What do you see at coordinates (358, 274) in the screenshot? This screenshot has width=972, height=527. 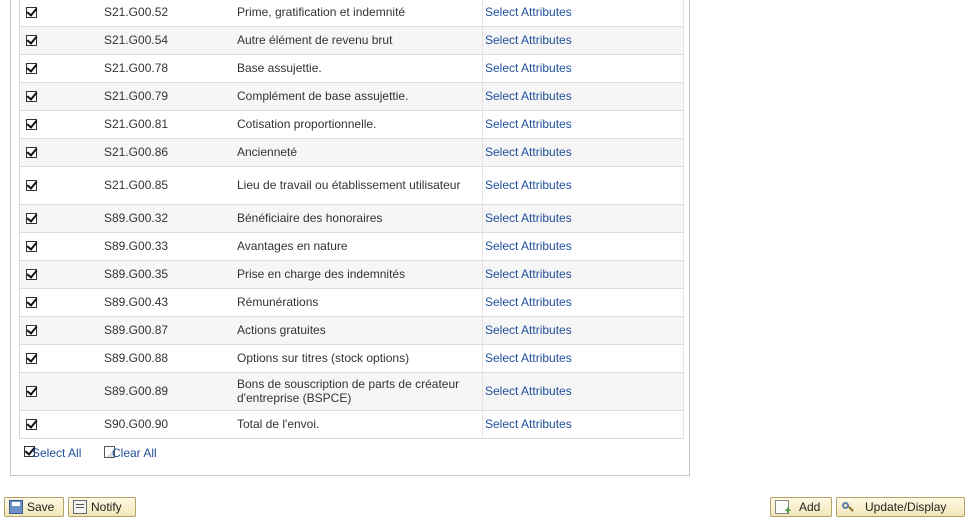 I see `row-description: Prise en charge des indemnités` at bounding box center [358, 274].